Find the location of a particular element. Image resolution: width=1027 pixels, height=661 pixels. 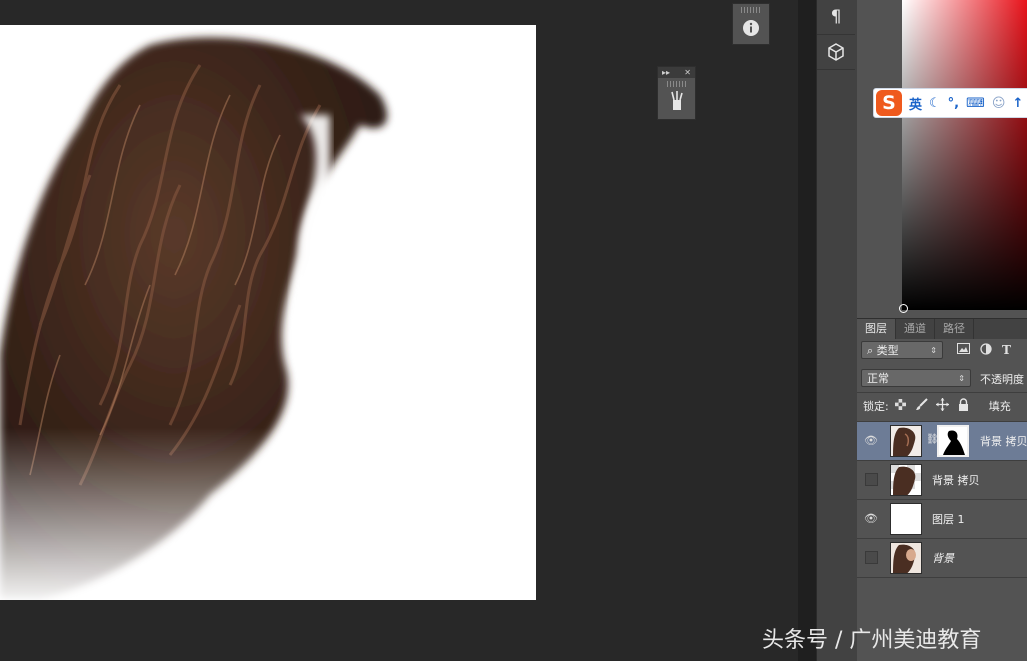

moon-icon: ☾ is located at coordinates (935, 103).